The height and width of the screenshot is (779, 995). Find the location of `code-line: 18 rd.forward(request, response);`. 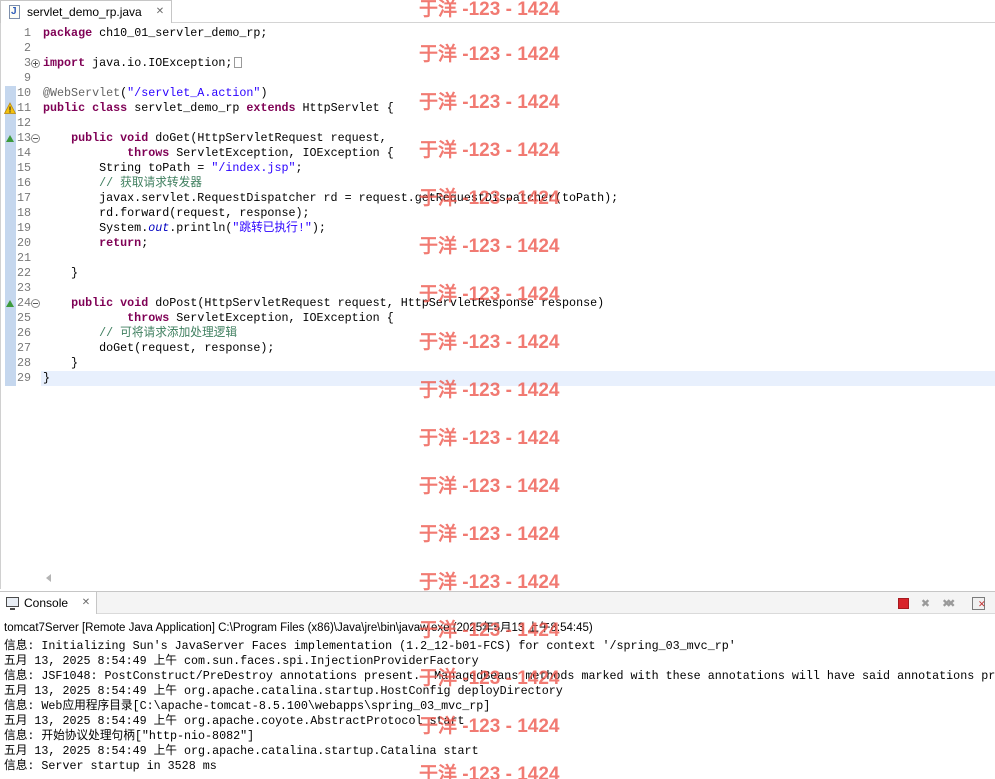

code-line: 18 rd.forward(request, response); is located at coordinates (498, 213).